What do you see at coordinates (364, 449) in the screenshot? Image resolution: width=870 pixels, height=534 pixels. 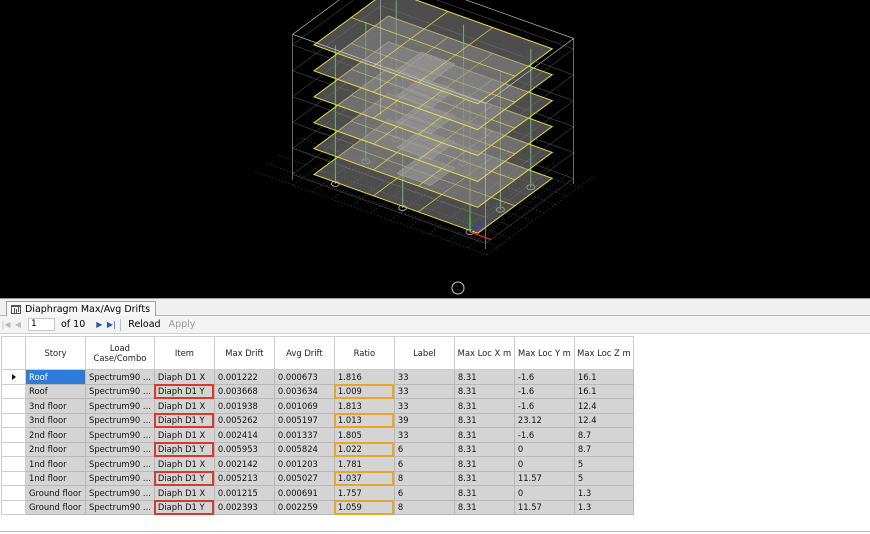 I see `cell-ratio: 1.022` at bounding box center [364, 449].